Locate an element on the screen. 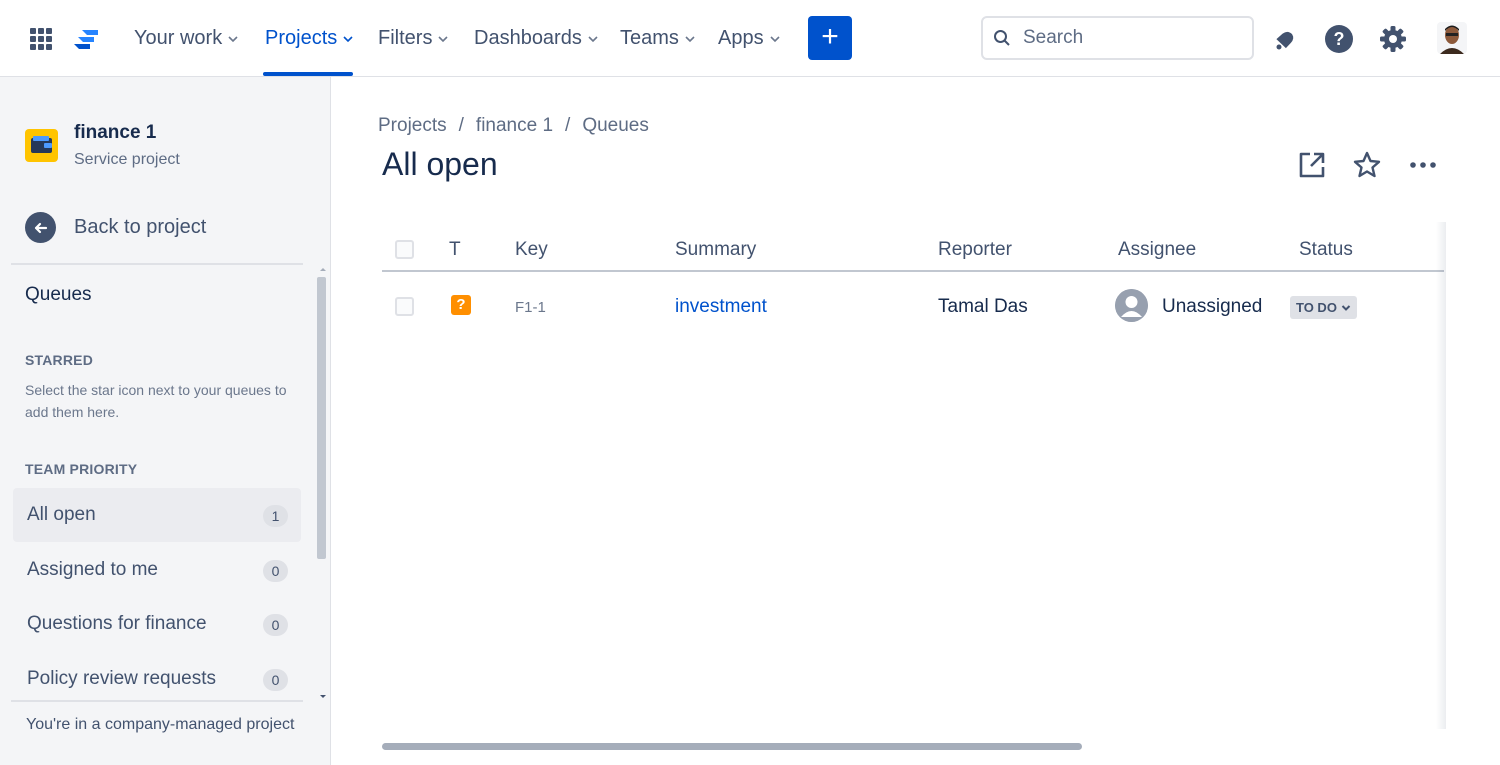 This screenshot has height=765, width=1500. active-nav-indicator is located at coordinates (308, 74).